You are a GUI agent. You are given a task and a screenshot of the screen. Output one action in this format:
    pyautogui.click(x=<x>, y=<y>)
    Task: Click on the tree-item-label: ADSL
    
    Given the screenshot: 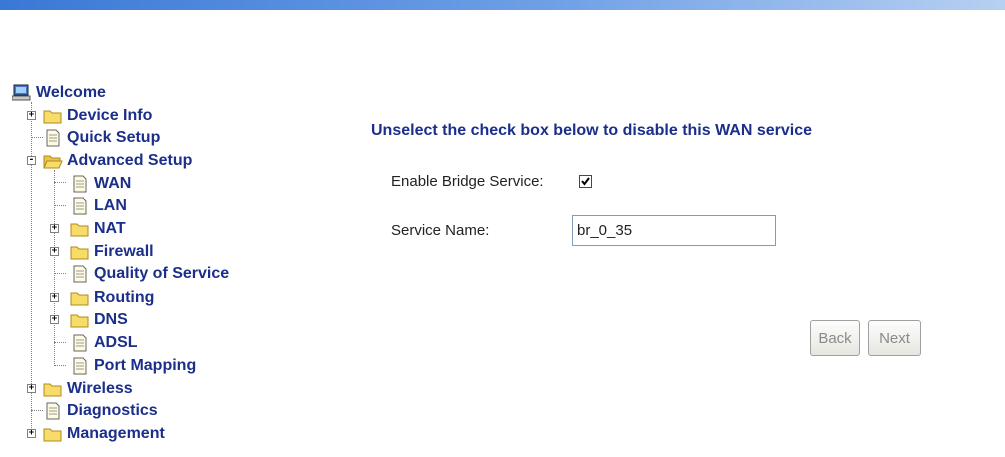 What is the action you would take?
    pyautogui.click(x=116, y=342)
    